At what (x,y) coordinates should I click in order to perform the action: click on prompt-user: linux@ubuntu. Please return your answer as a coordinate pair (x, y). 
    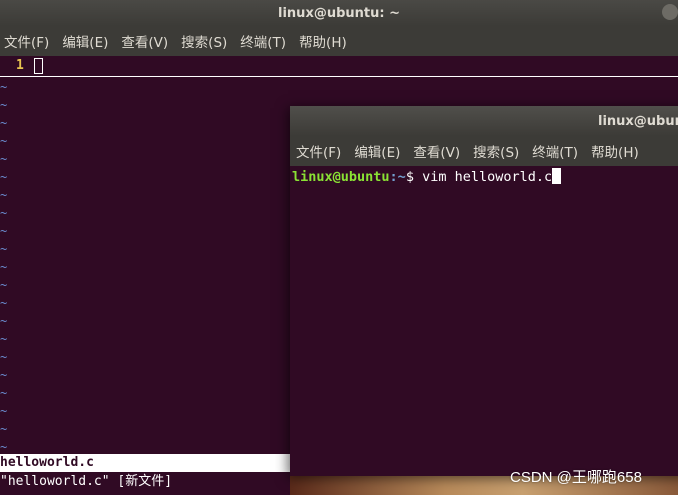
    Looking at the image, I should click on (341, 177).